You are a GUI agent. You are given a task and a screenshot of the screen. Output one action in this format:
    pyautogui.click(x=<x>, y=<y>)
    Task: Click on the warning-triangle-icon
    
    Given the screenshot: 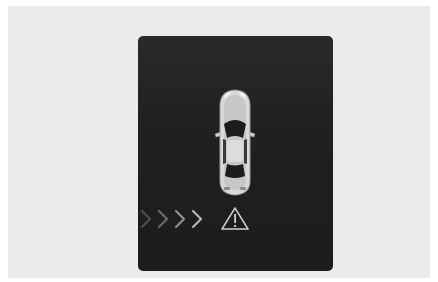 What is the action you would take?
    pyautogui.click(x=235, y=218)
    